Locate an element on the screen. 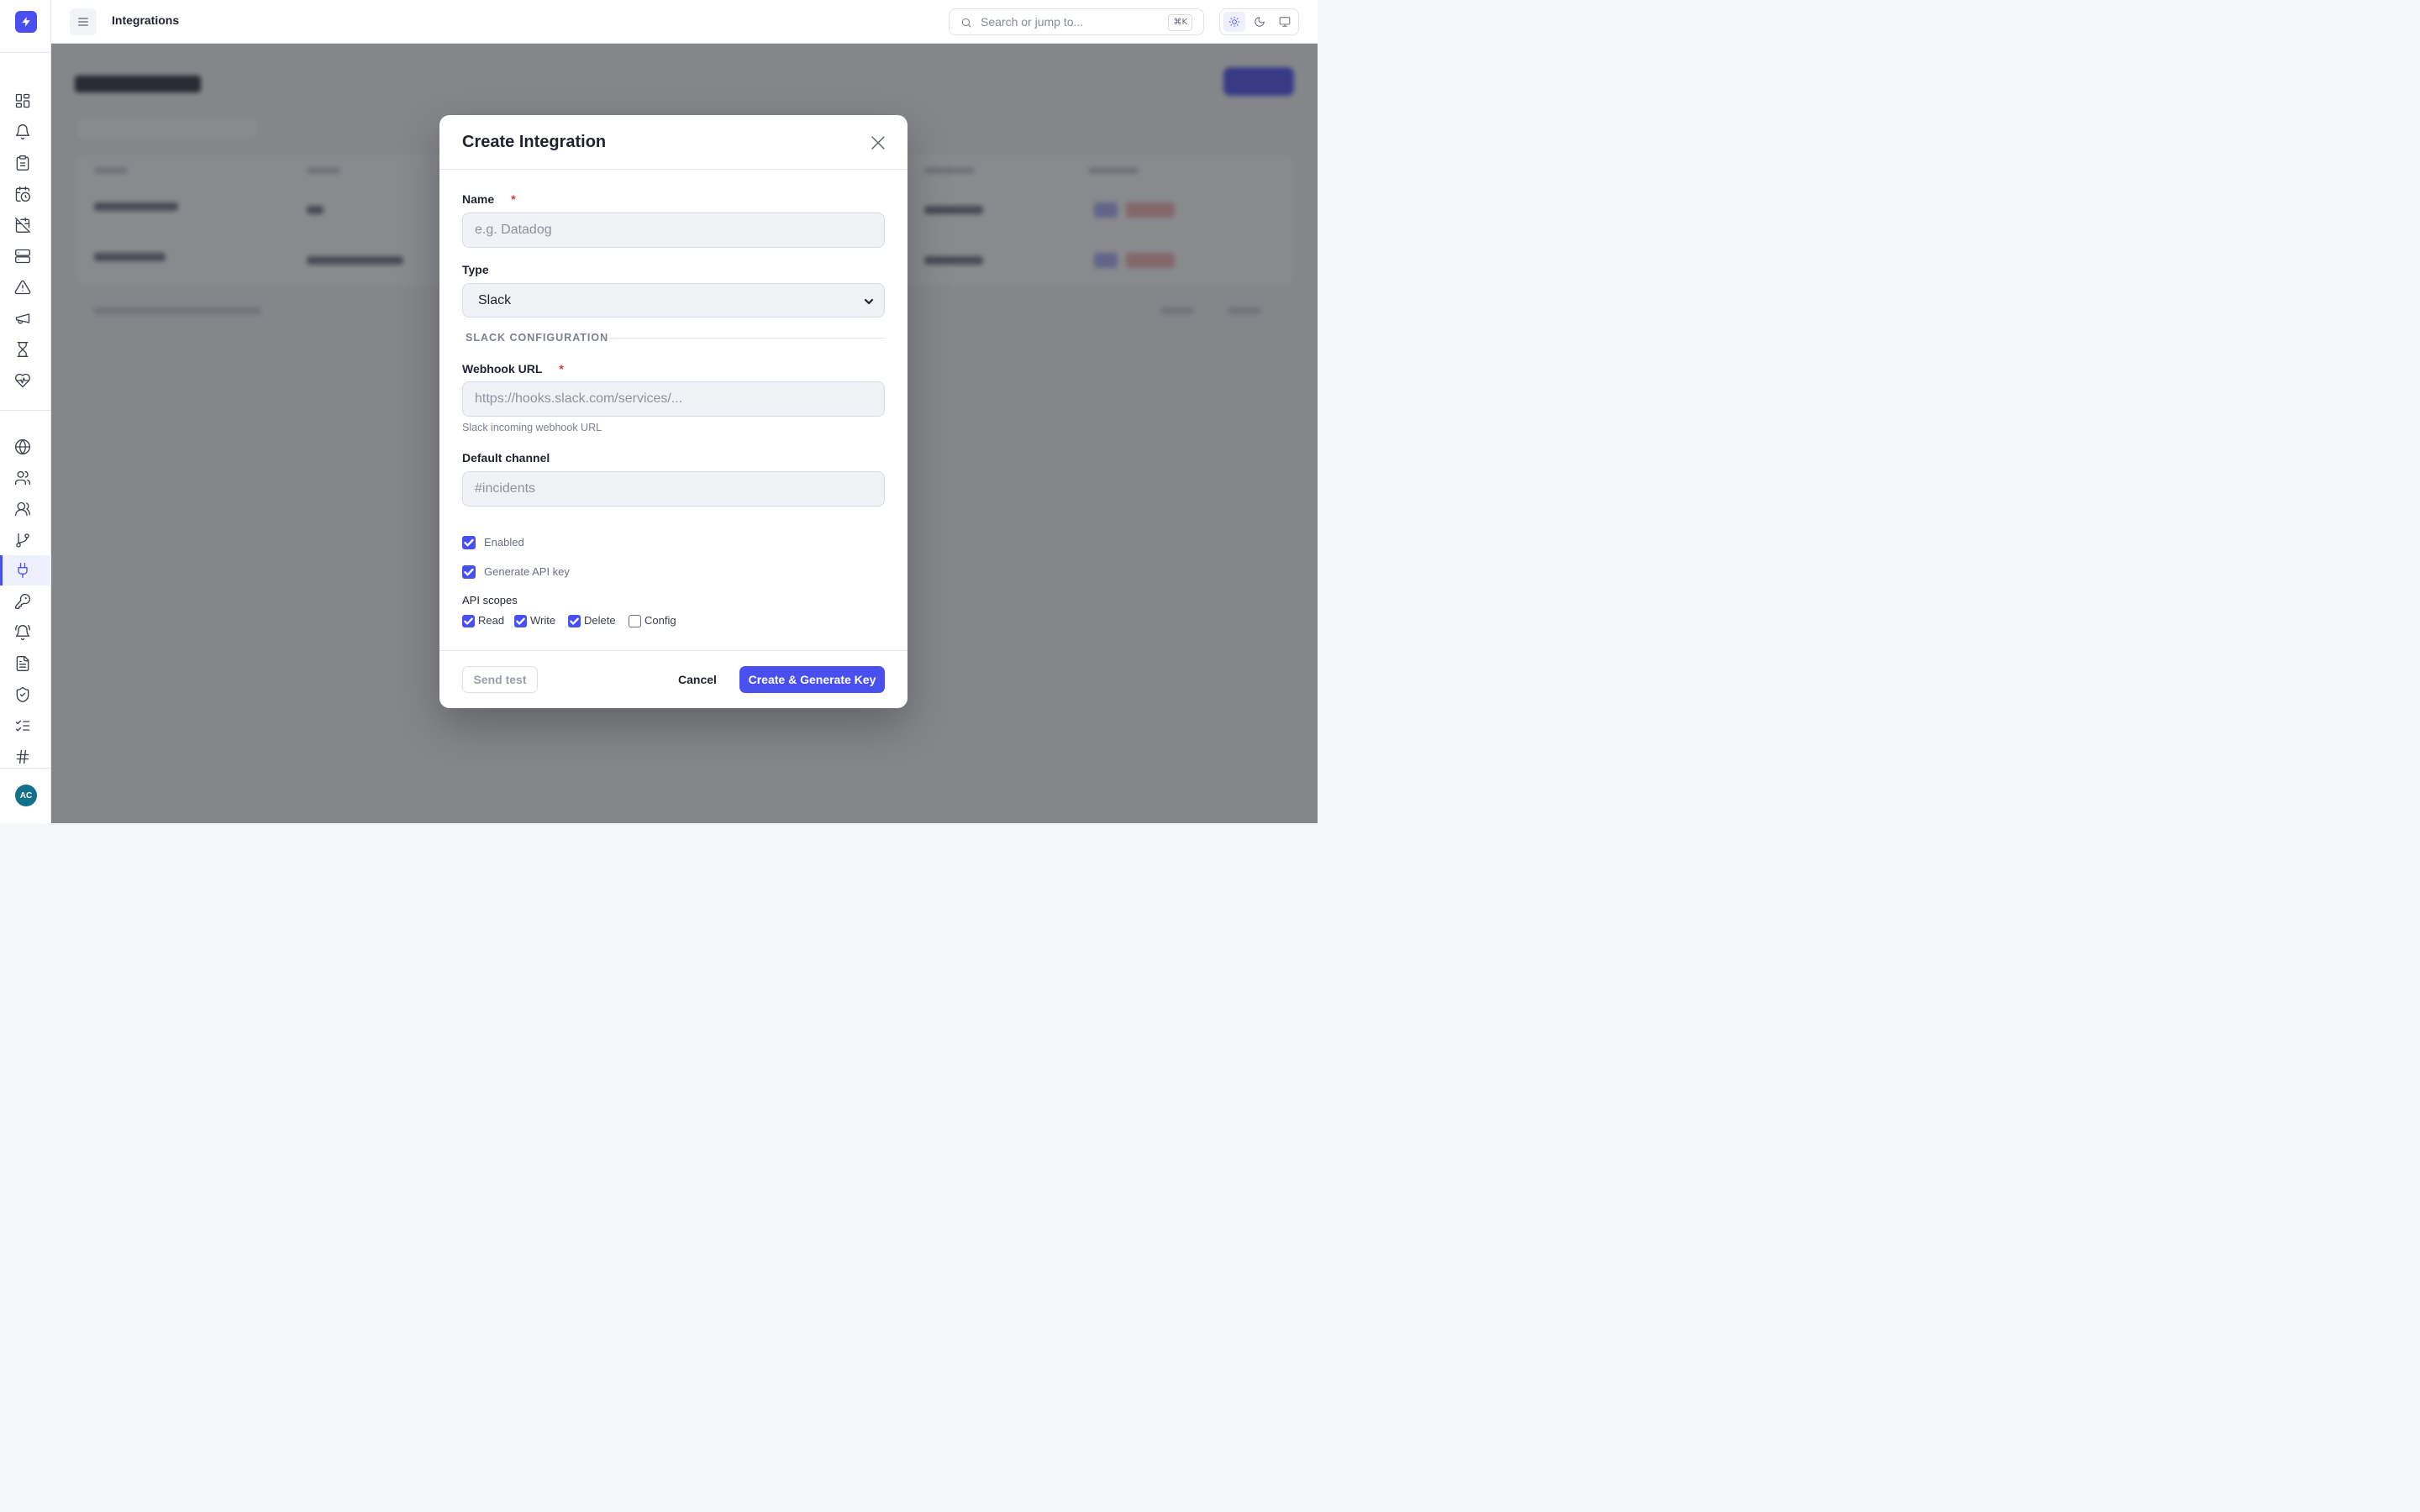 Image resolution: width=2420 pixels, height=1512 pixels. scope-delete-label: Delete is located at coordinates (600, 620).